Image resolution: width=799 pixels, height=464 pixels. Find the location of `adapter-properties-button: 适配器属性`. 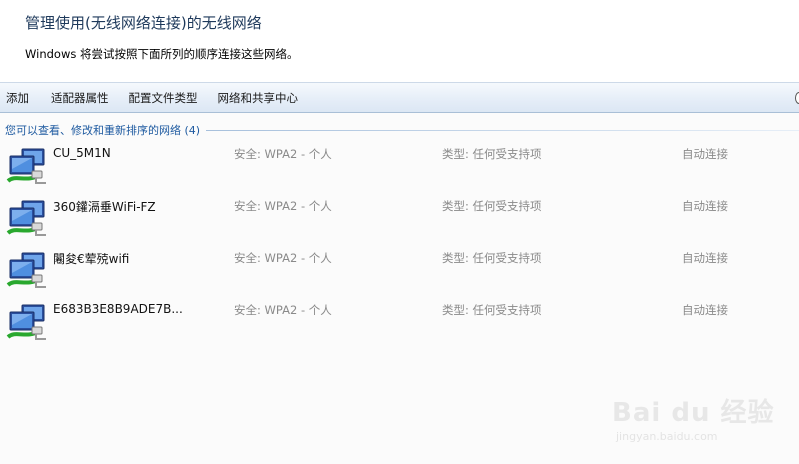

adapter-properties-button: 适配器属性 is located at coordinates (80, 97).